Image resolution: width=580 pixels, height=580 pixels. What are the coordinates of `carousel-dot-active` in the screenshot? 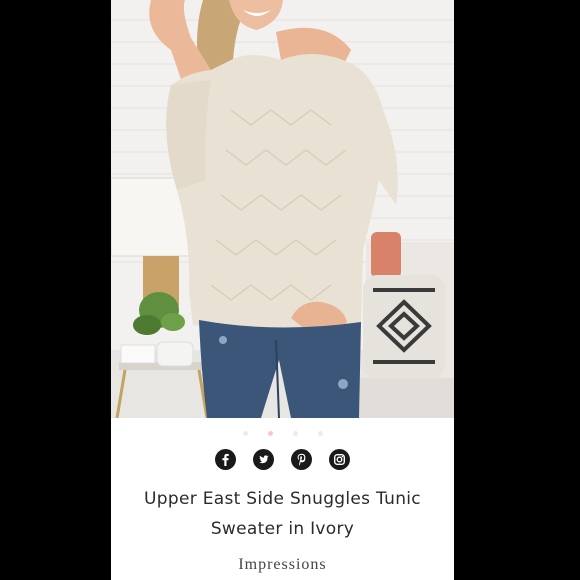 It's located at (270, 433).